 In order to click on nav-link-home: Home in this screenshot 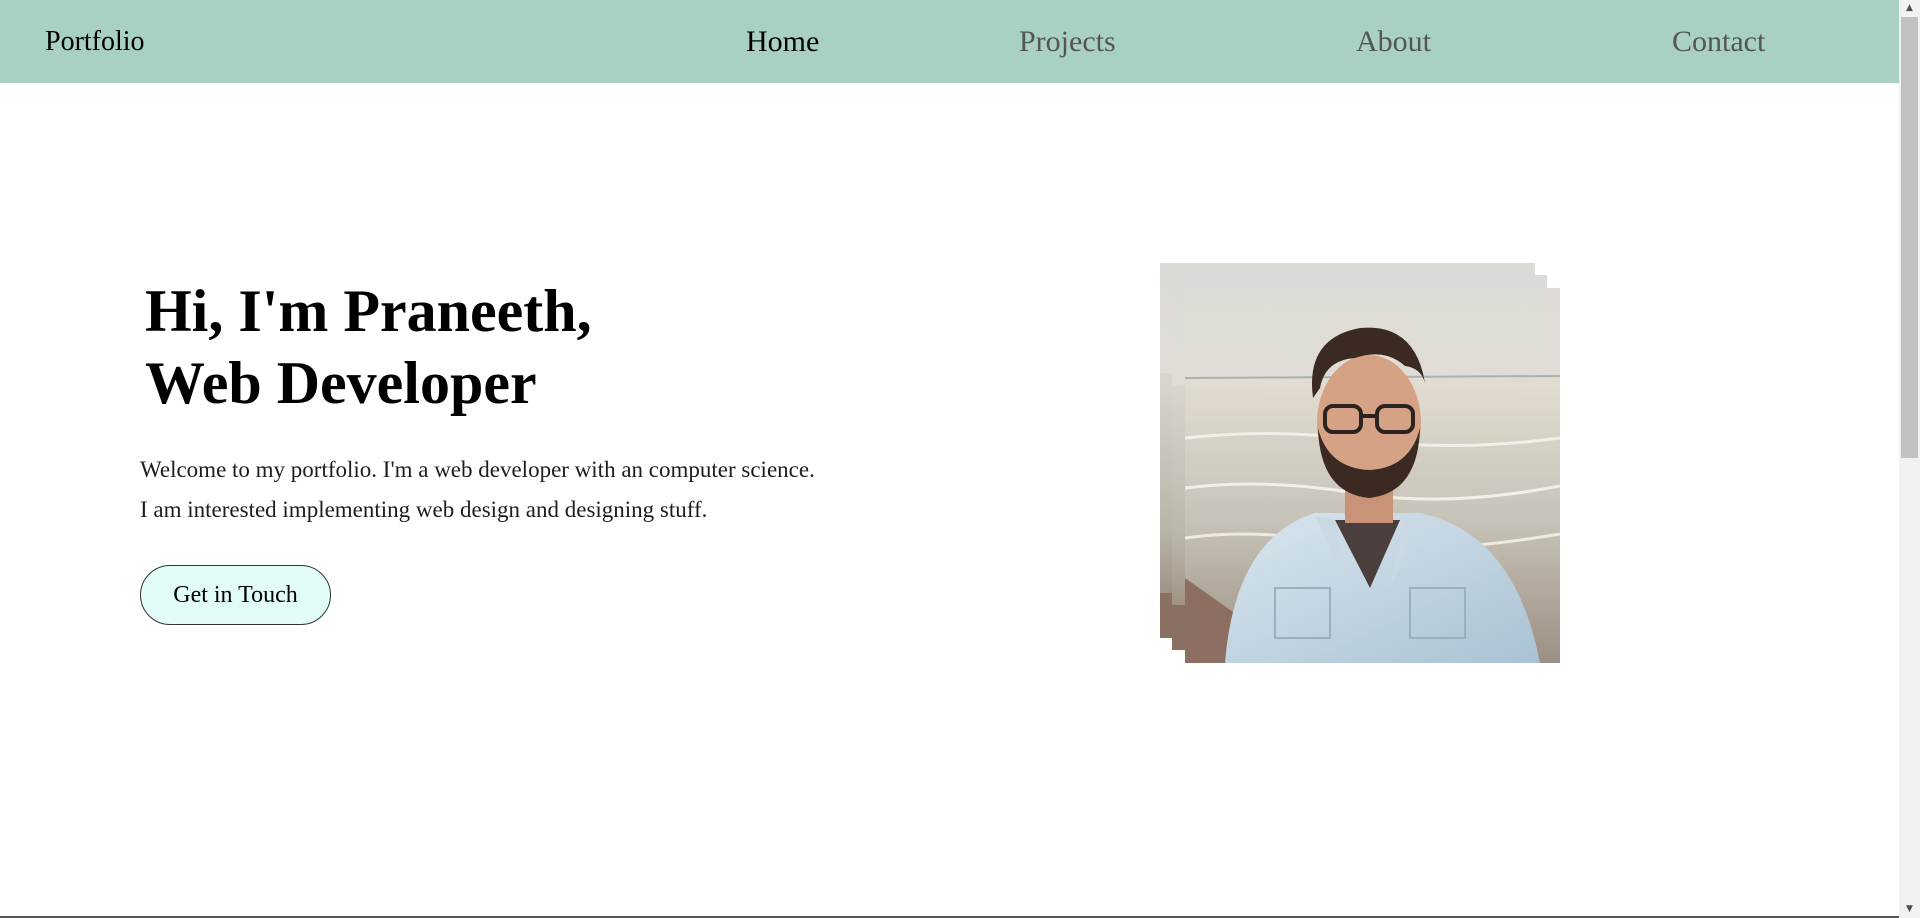, I will do `click(782, 41)`.